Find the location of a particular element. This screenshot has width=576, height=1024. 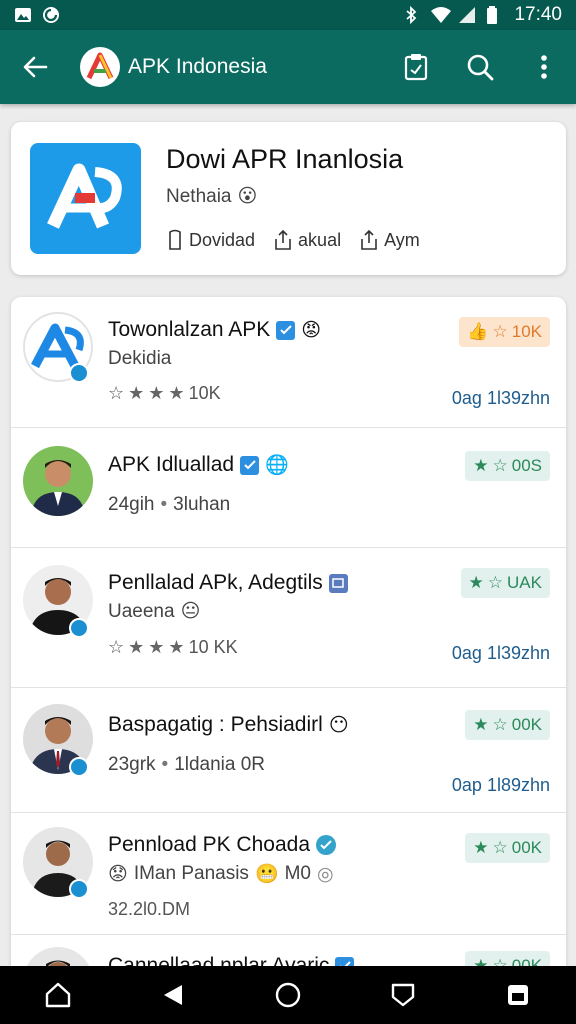

status-badge: ★ ☆ UAK is located at coordinates (505, 583).